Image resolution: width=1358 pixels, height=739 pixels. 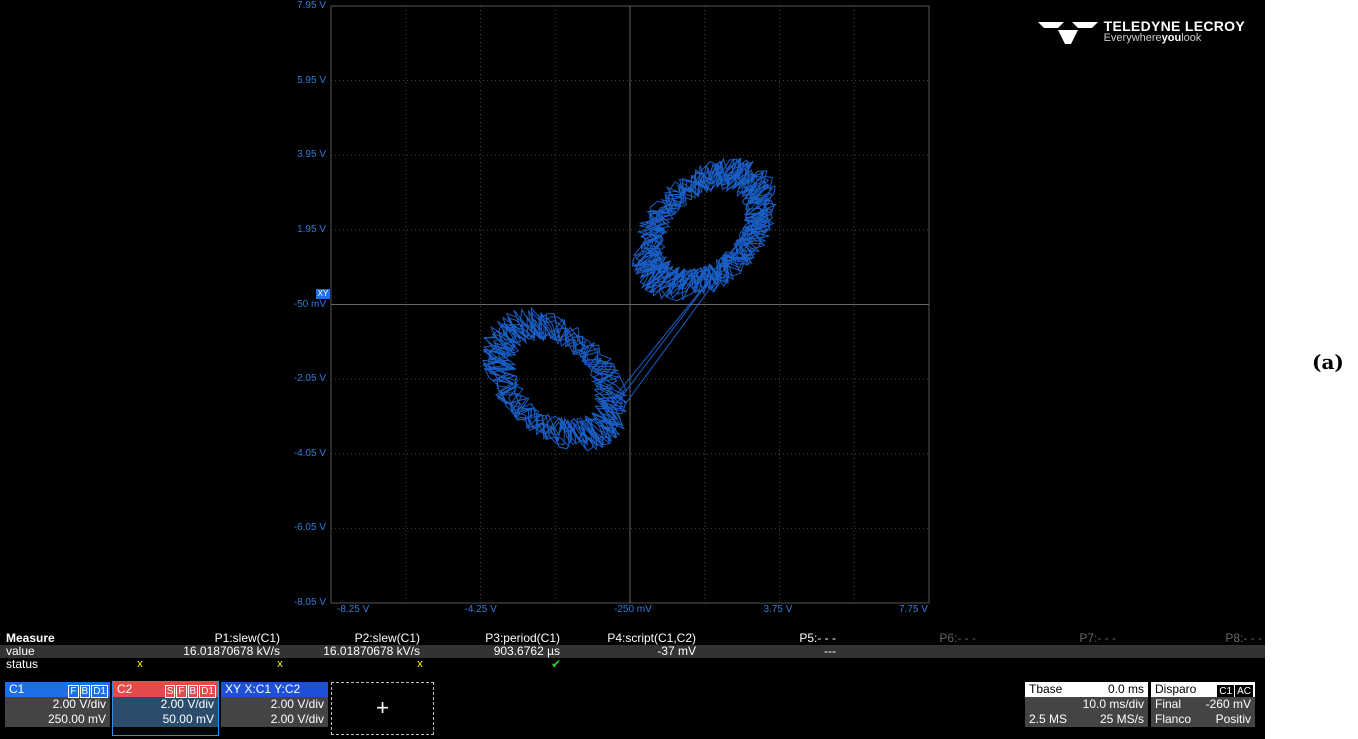 I want to click on c1-offset: 250.00 mV, so click(x=57, y=719).